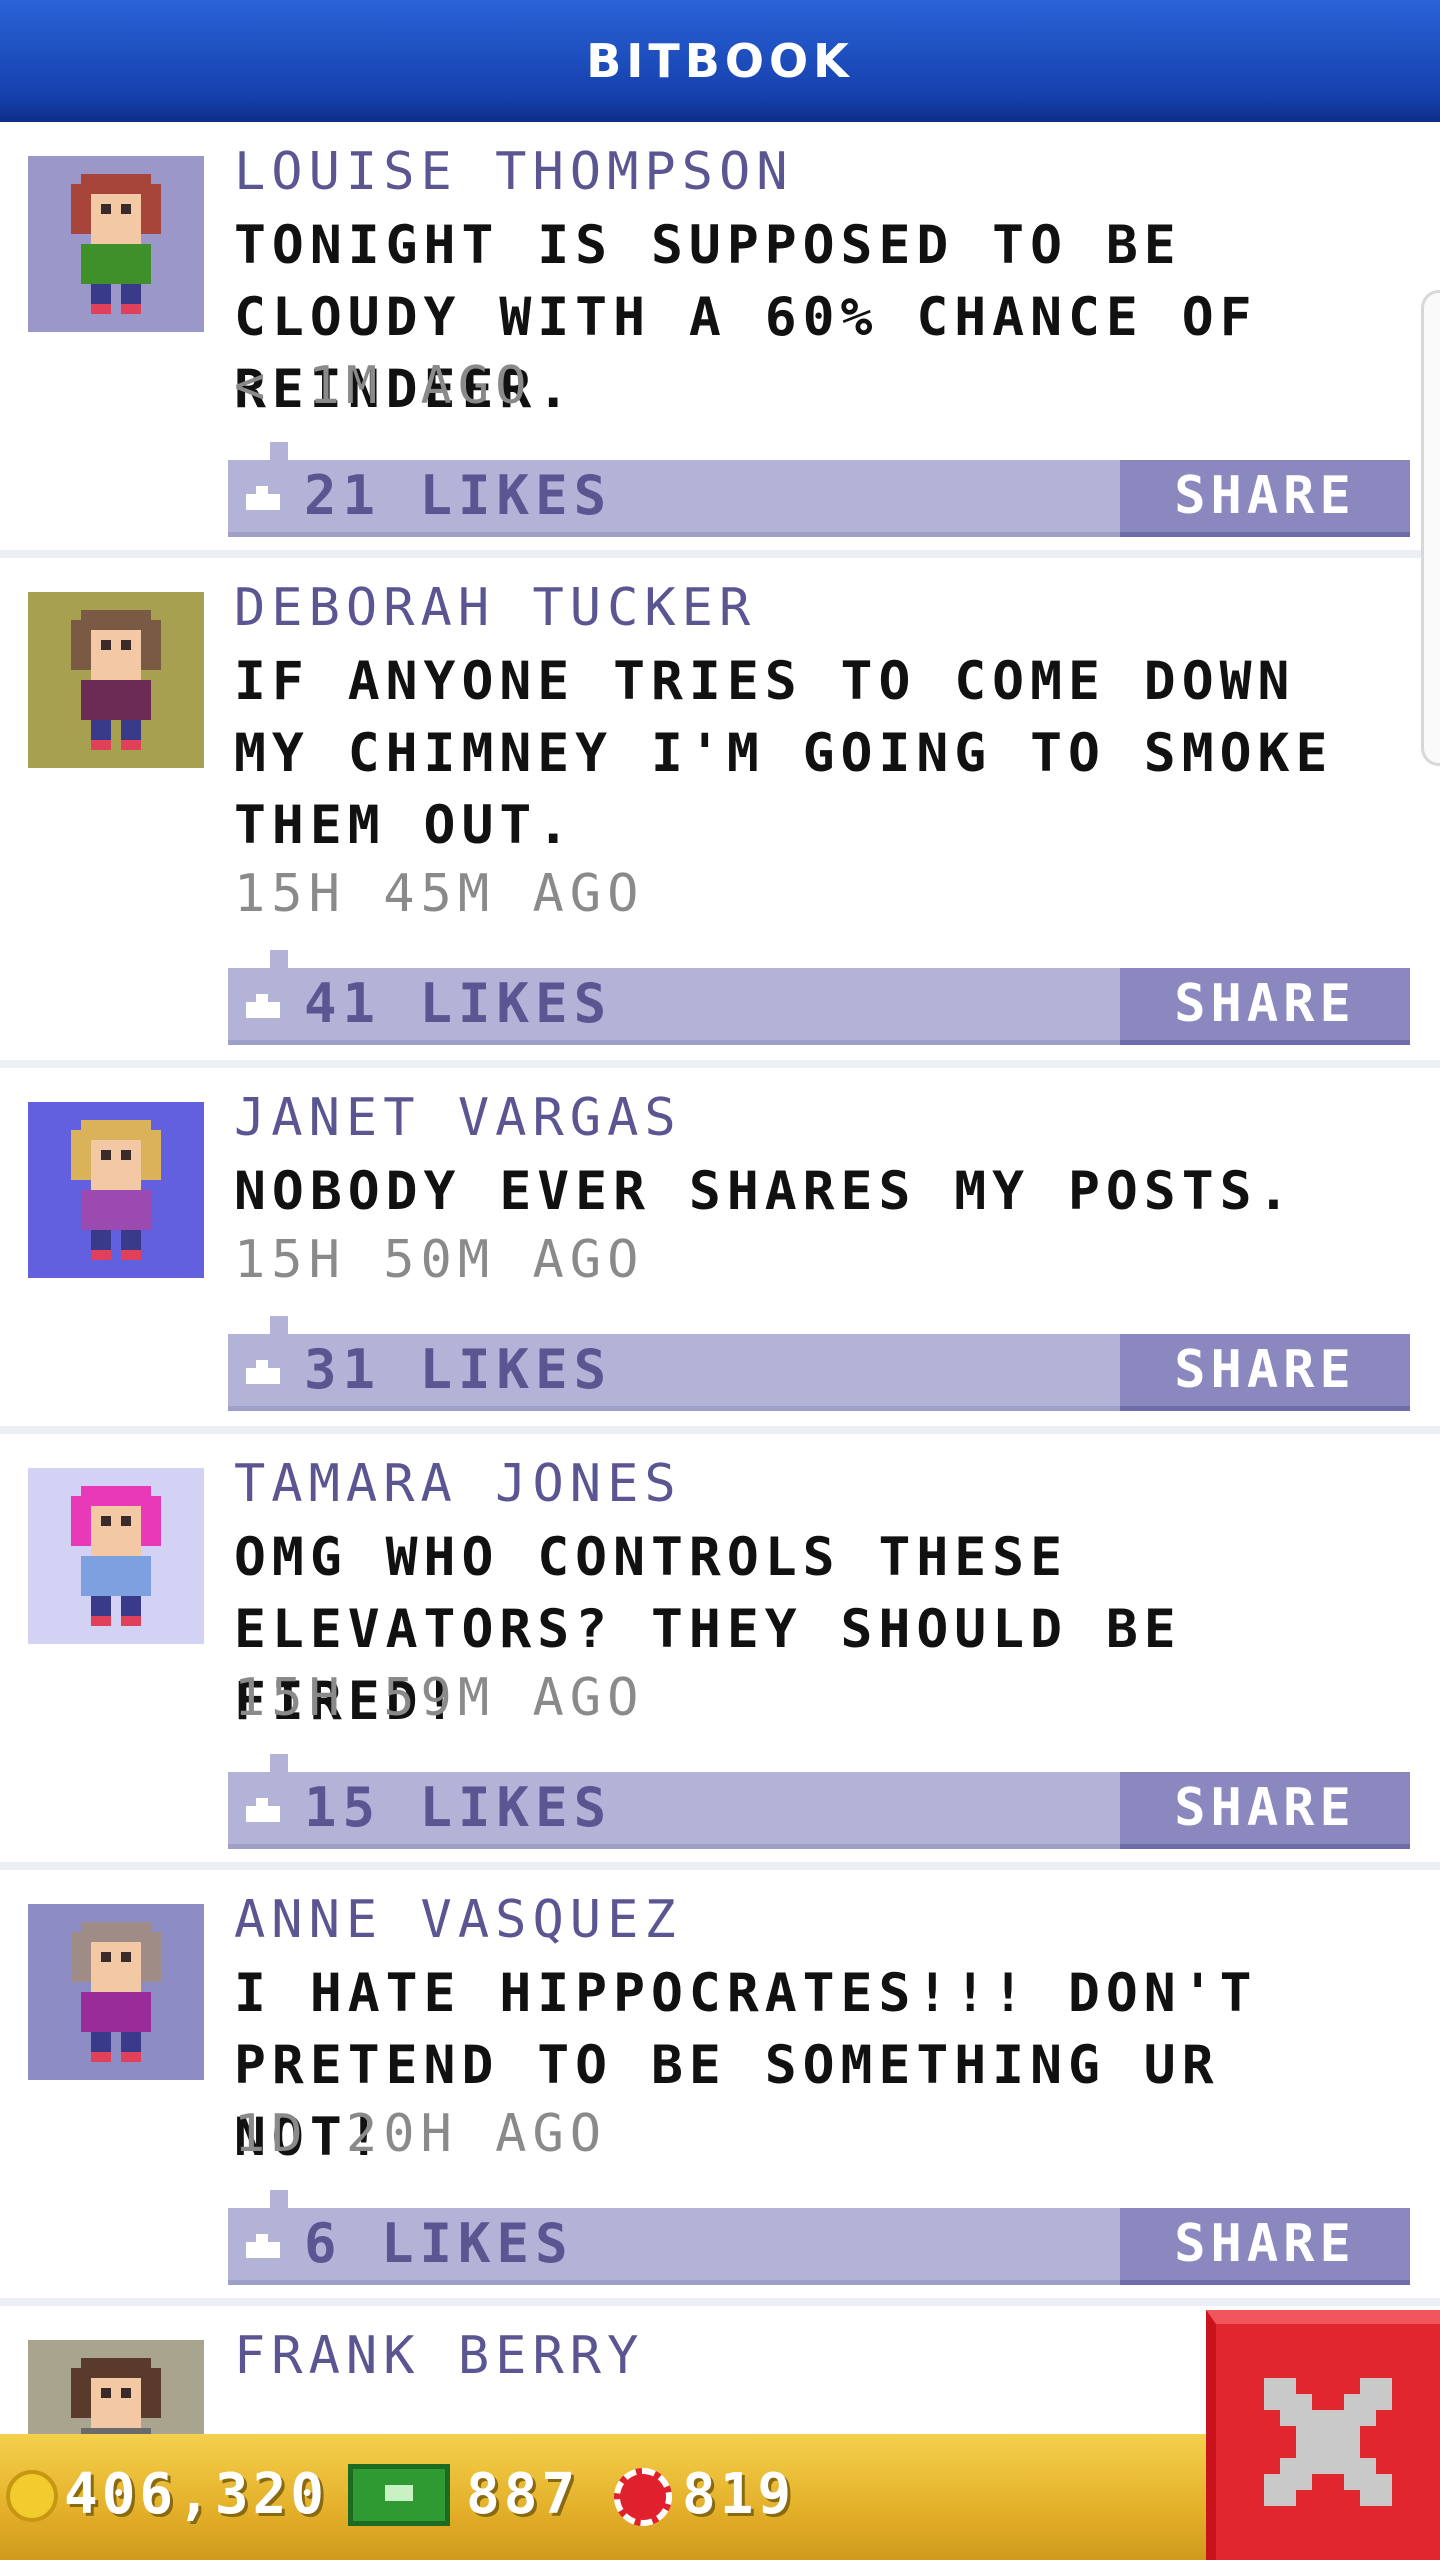  Describe the element at coordinates (819, 997) in the screenshot. I see `like-bar: 41 LIKES SHARE` at that location.